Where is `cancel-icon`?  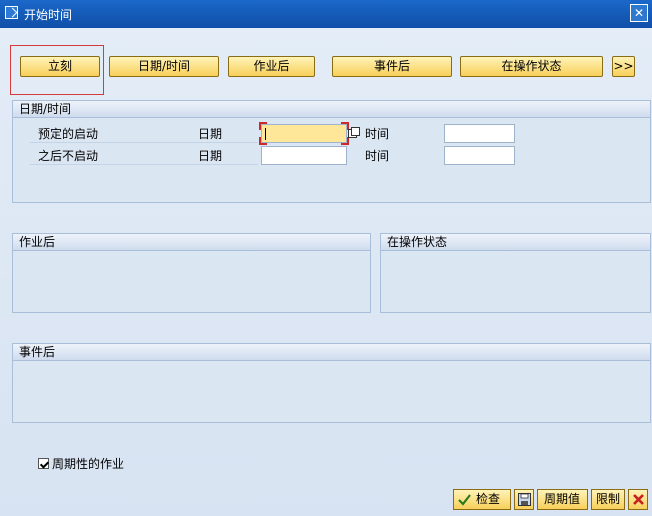 cancel-icon is located at coordinates (638, 499).